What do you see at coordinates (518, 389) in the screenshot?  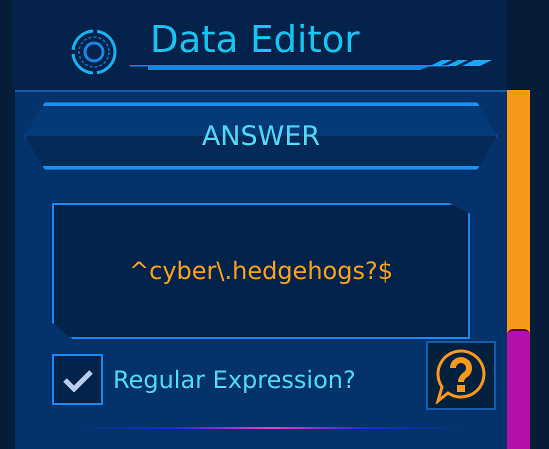 I see `scrollbar-thumb` at bounding box center [518, 389].